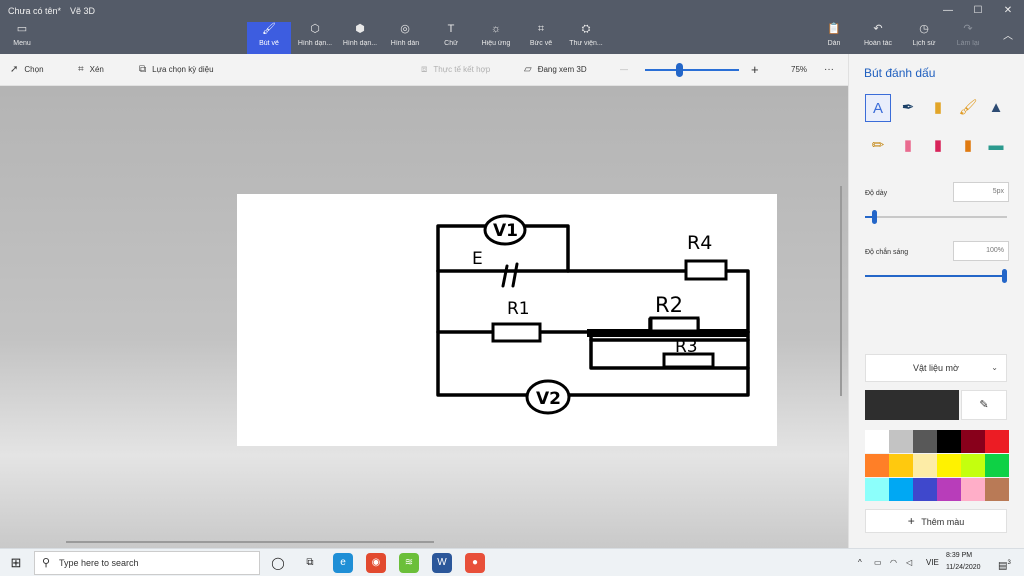 The width and height of the screenshot is (1024, 576). What do you see at coordinates (878, 562) in the screenshot?
I see `battery-icon: ▭` at bounding box center [878, 562].